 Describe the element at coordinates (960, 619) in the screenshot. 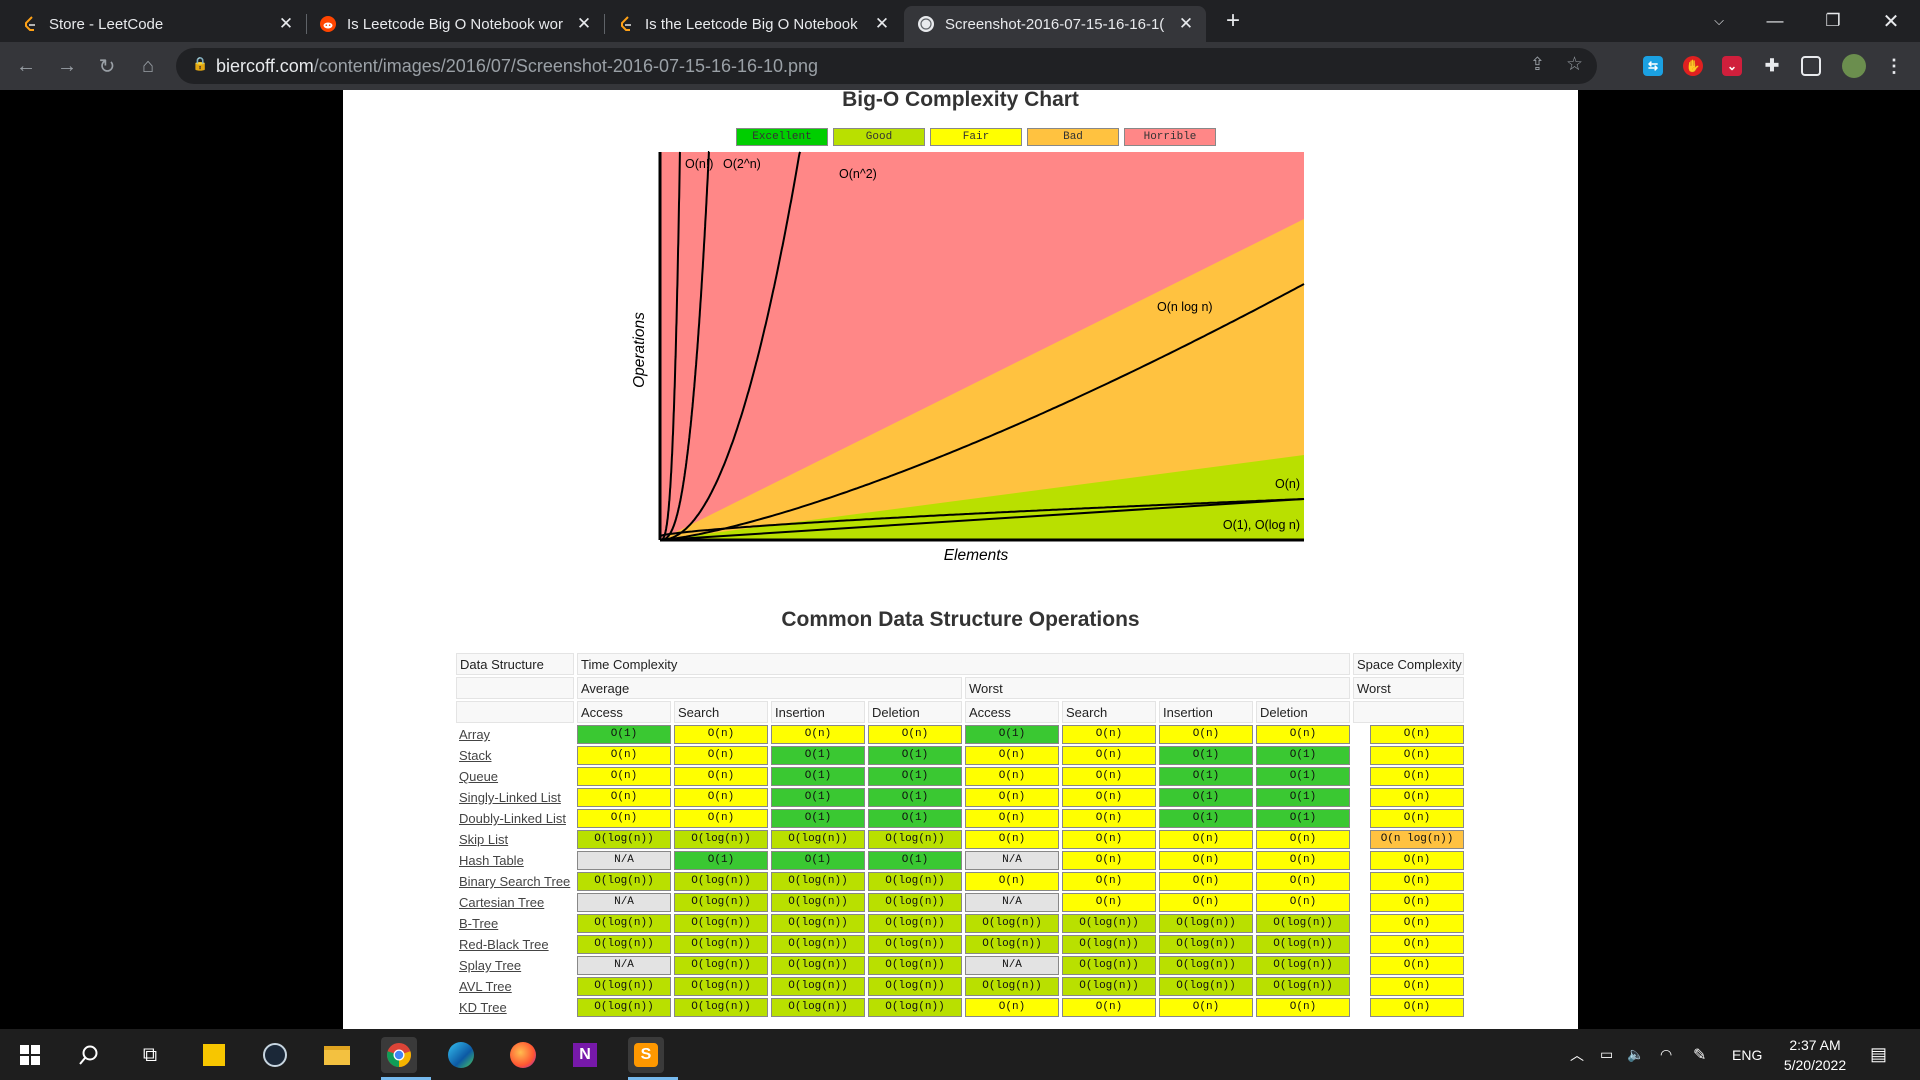

I see `table-title: Common Data Structure Operations` at that location.